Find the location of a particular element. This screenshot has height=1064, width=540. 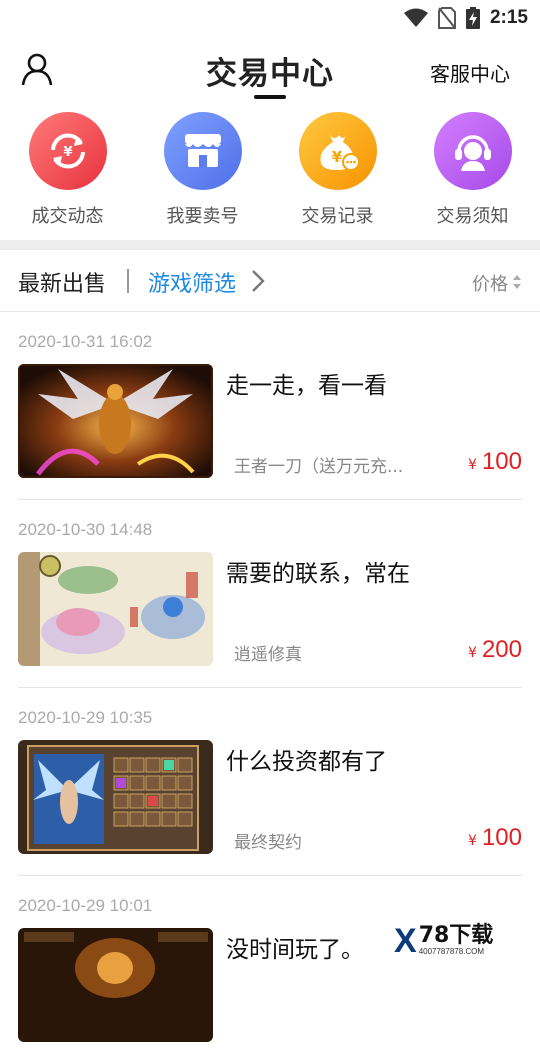

filter-separator is located at coordinates (128, 281).